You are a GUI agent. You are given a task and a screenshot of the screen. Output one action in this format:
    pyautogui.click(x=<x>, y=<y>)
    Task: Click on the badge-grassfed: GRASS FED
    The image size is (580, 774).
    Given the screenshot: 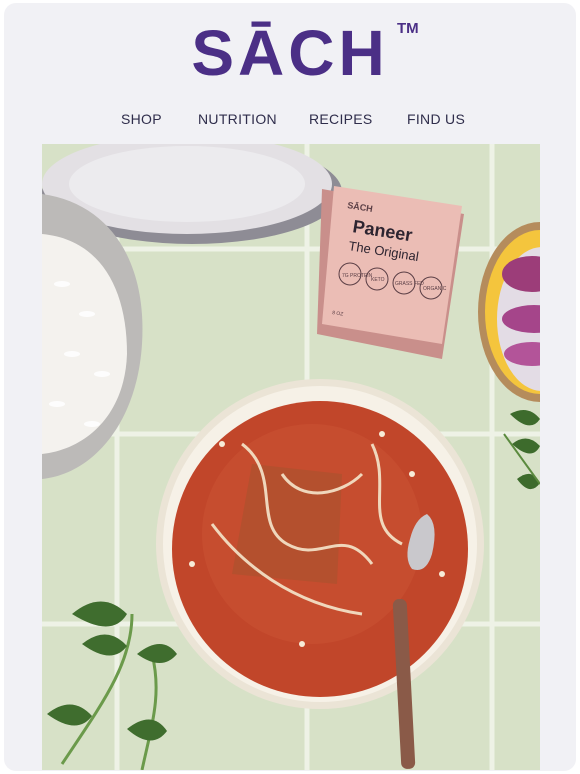 What is the action you would take?
    pyautogui.click(x=409, y=284)
    